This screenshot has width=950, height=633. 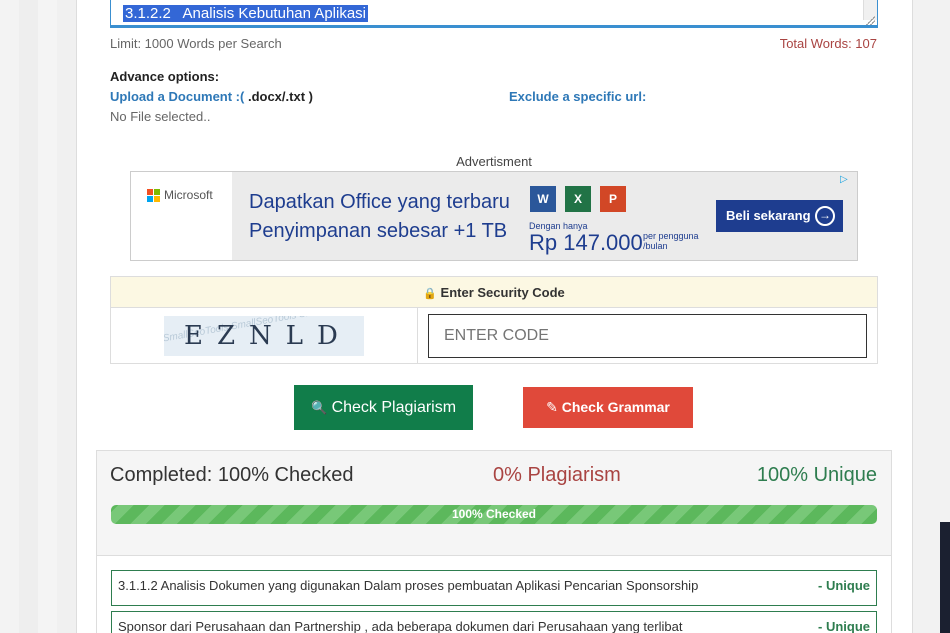 What do you see at coordinates (768, 215) in the screenshot?
I see `ad-buy-label: Beli sekarang` at bounding box center [768, 215].